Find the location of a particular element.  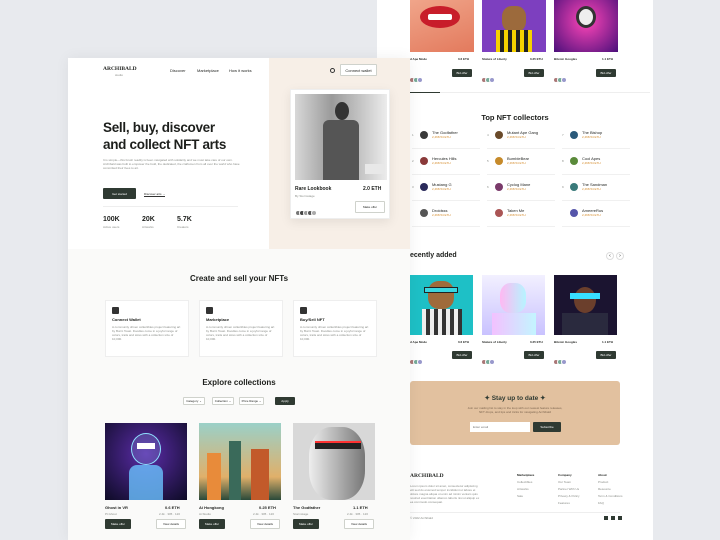

footer-link: Collectibles is located at coordinates (525, 482).